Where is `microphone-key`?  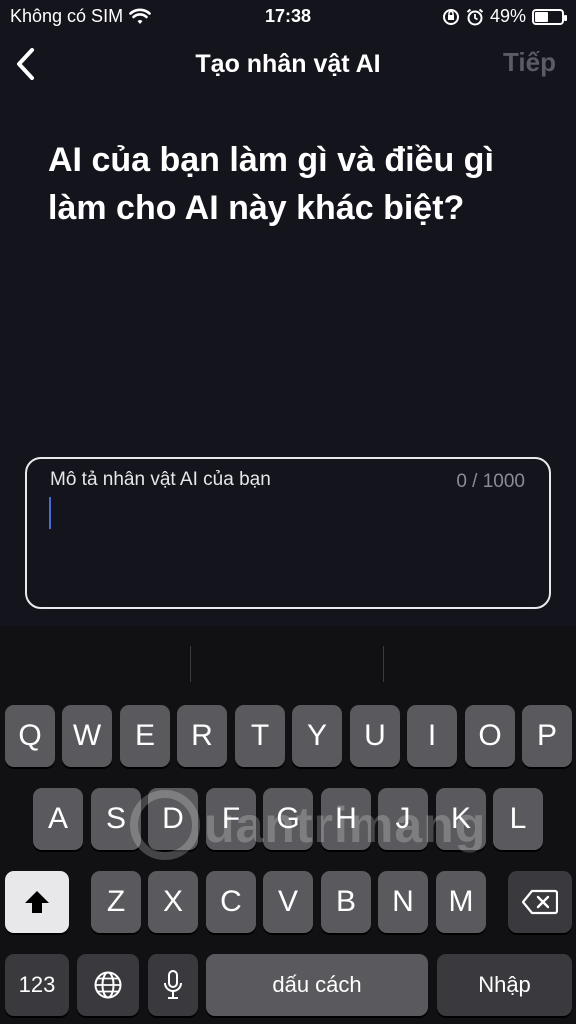 microphone-key is located at coordinates (173, 985).